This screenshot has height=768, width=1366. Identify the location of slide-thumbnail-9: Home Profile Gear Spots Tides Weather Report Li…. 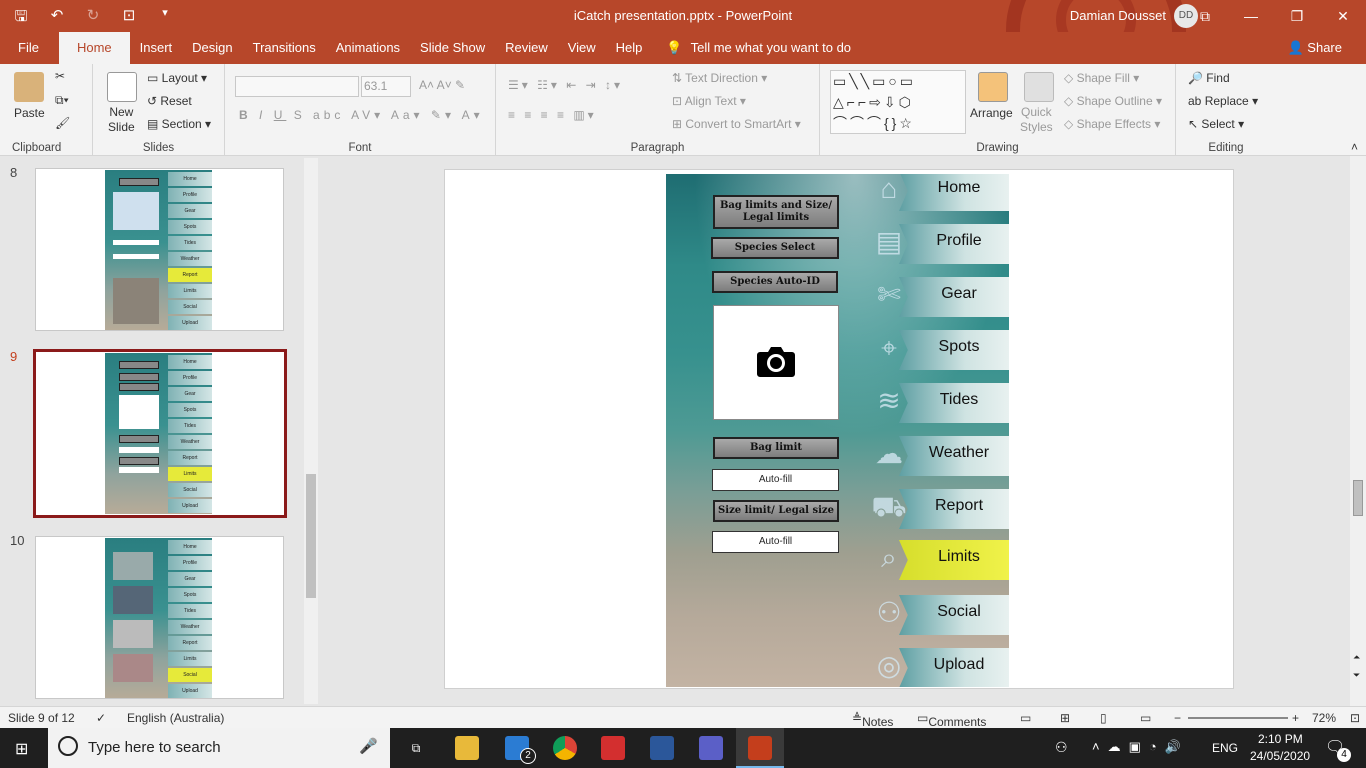
(160, 433).